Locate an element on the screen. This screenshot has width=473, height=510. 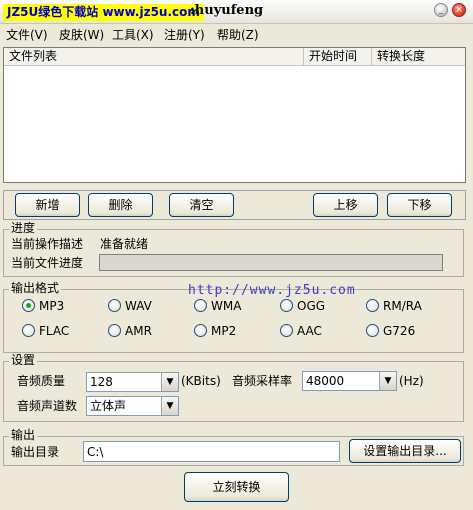
quality-value: 128 is located at coordinates (101, 382).